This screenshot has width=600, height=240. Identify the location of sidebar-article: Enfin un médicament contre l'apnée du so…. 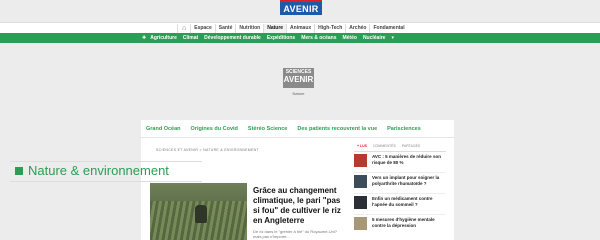
(400, 205).